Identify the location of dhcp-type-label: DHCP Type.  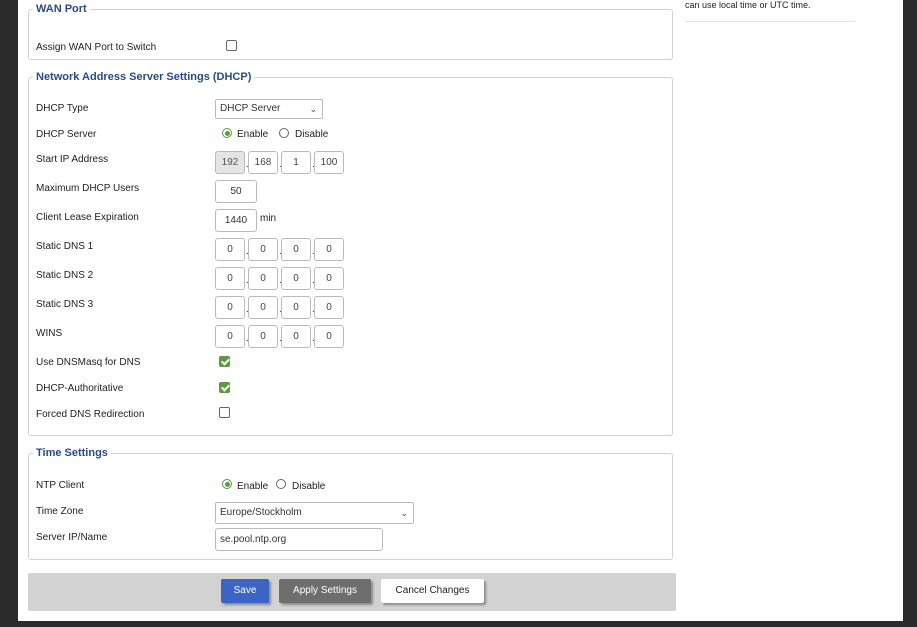
(62, 108).